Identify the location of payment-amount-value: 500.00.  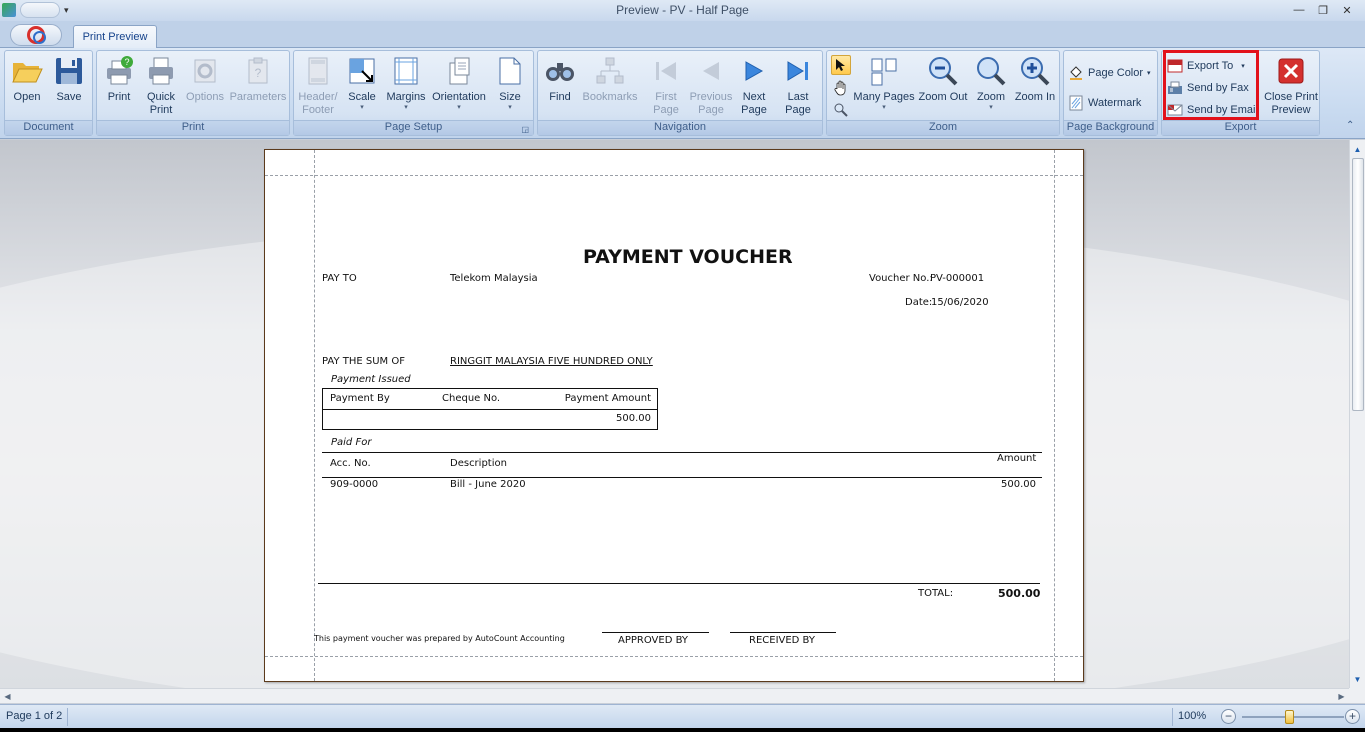
(633, 418).